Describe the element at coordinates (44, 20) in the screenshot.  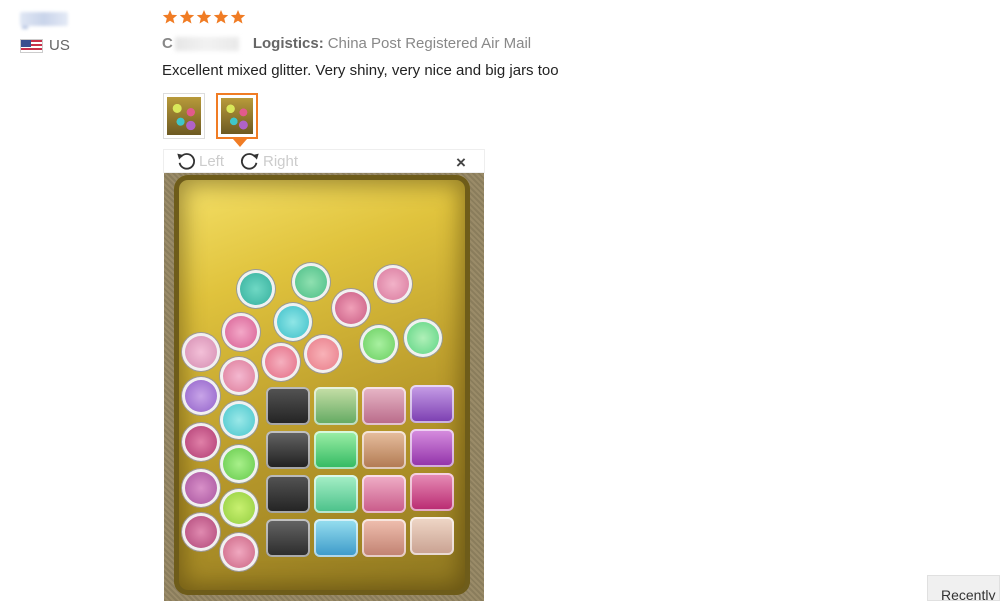
I see `reviewer-name-redacted` at that location.